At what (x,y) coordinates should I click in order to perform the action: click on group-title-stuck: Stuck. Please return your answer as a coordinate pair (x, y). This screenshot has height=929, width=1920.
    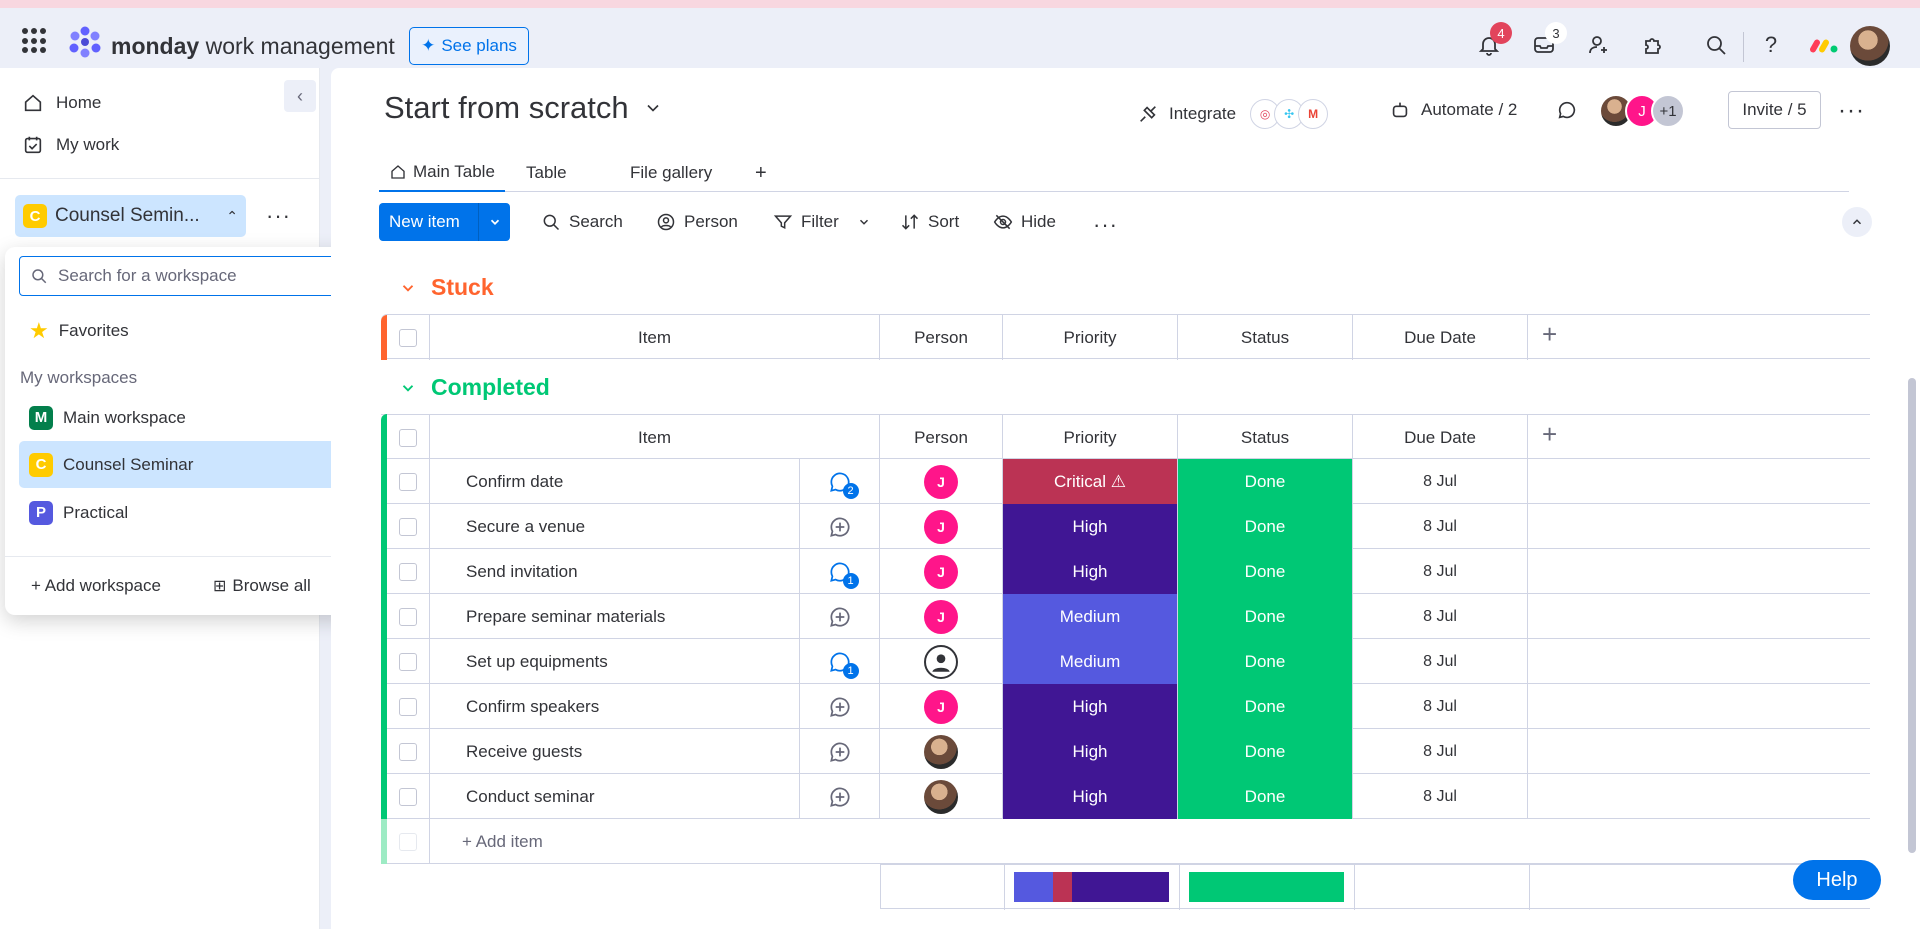
    Looking at the image, I should click on (446, 287).